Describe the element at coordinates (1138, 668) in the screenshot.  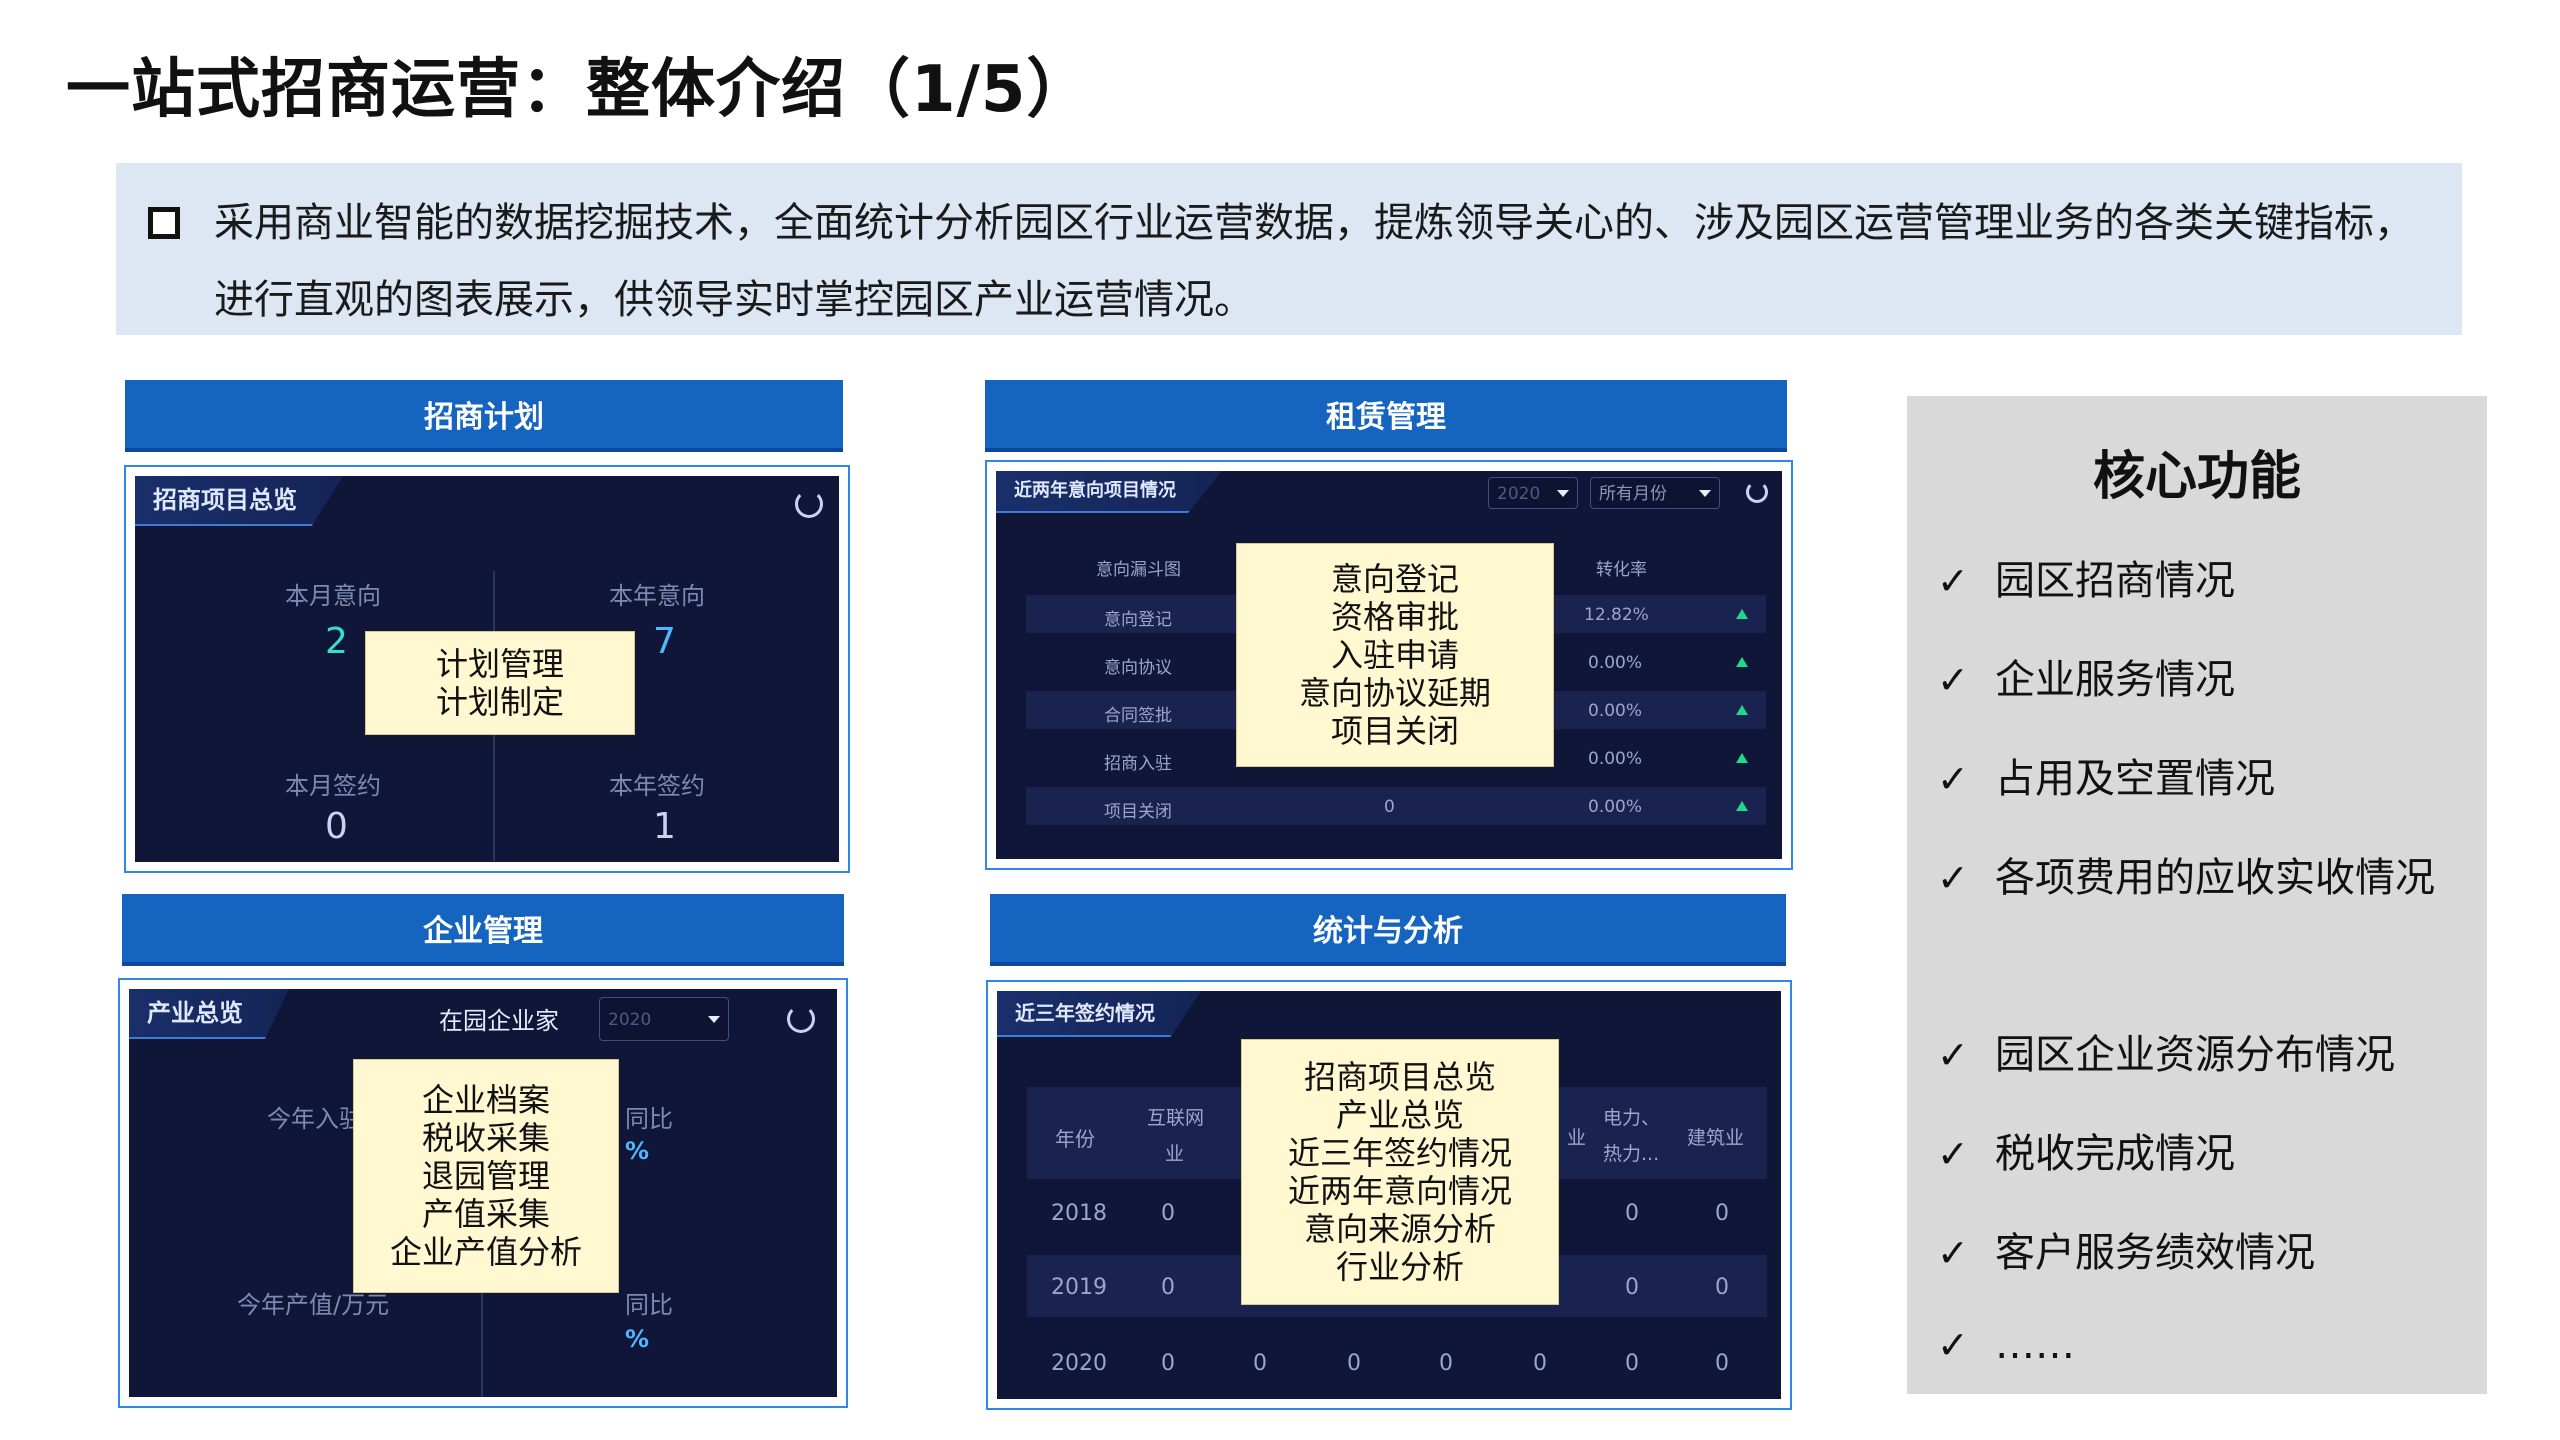
I see `row-name: 意向协议` at that location.